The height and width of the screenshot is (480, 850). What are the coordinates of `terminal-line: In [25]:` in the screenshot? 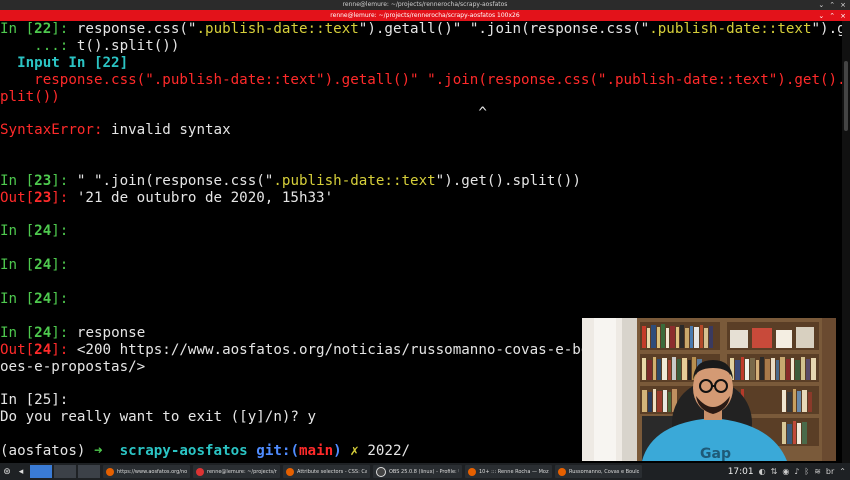 It's located at (34, 400).